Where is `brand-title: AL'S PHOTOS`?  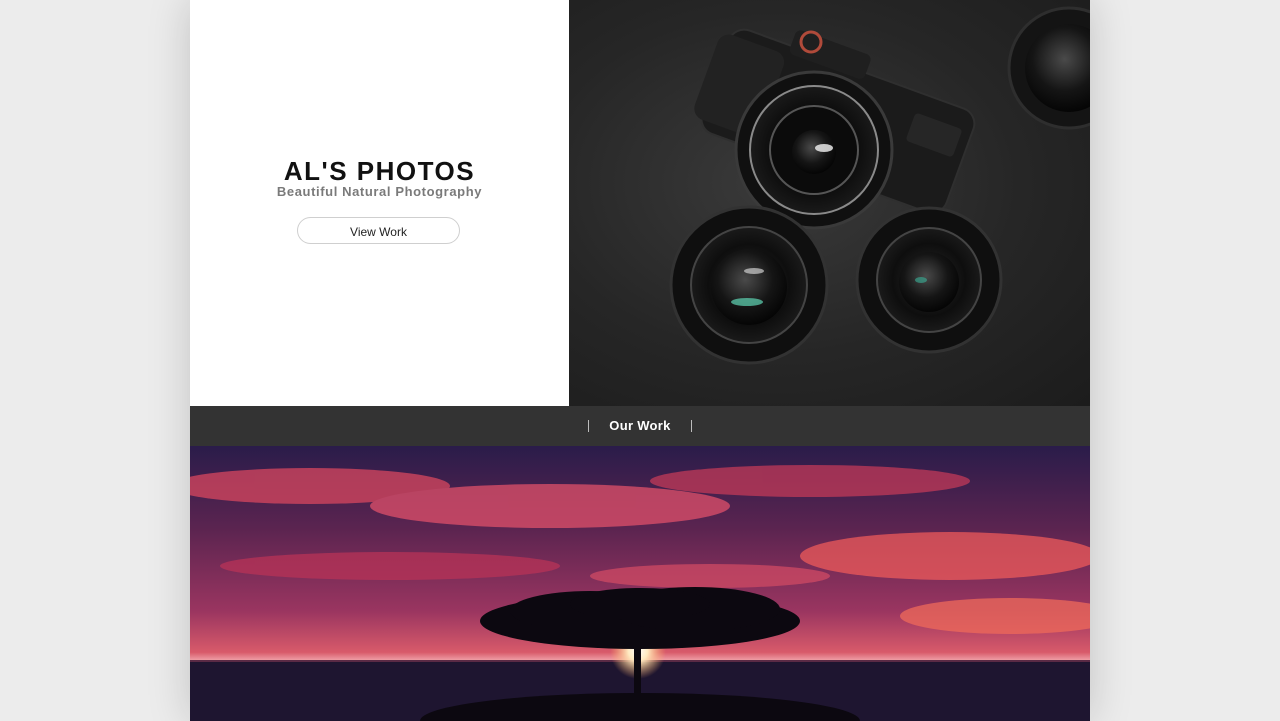
brand-title: AL'S PHOTOS is located at coordinates (379, 171).